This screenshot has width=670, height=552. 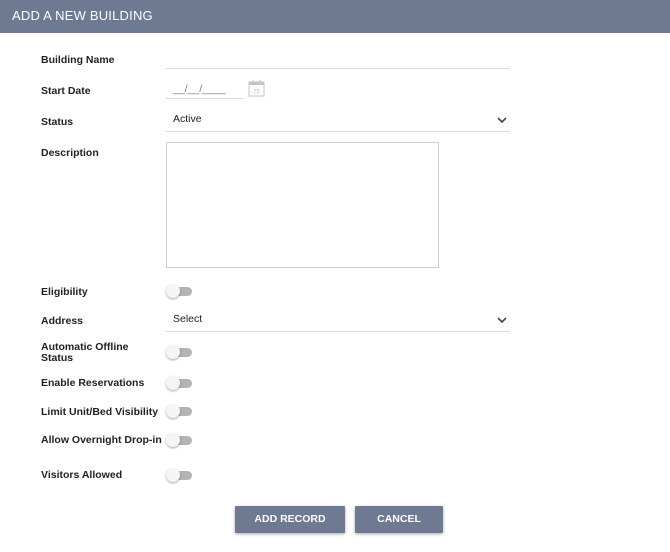 What do you see at coordinates (188, 319) in the screenshot?
I see `address-selected-value: Select` at bounding box center [188, 319].